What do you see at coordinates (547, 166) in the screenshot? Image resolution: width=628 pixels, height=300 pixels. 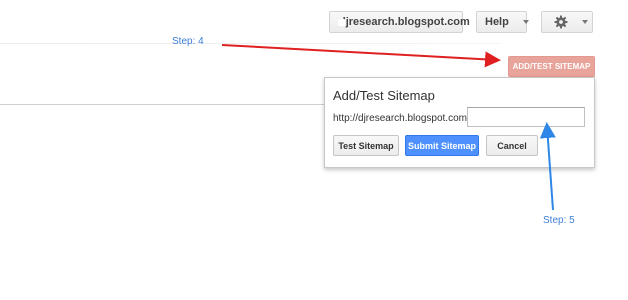 I see `step-5-arrow` at bounding box center [547, 166].